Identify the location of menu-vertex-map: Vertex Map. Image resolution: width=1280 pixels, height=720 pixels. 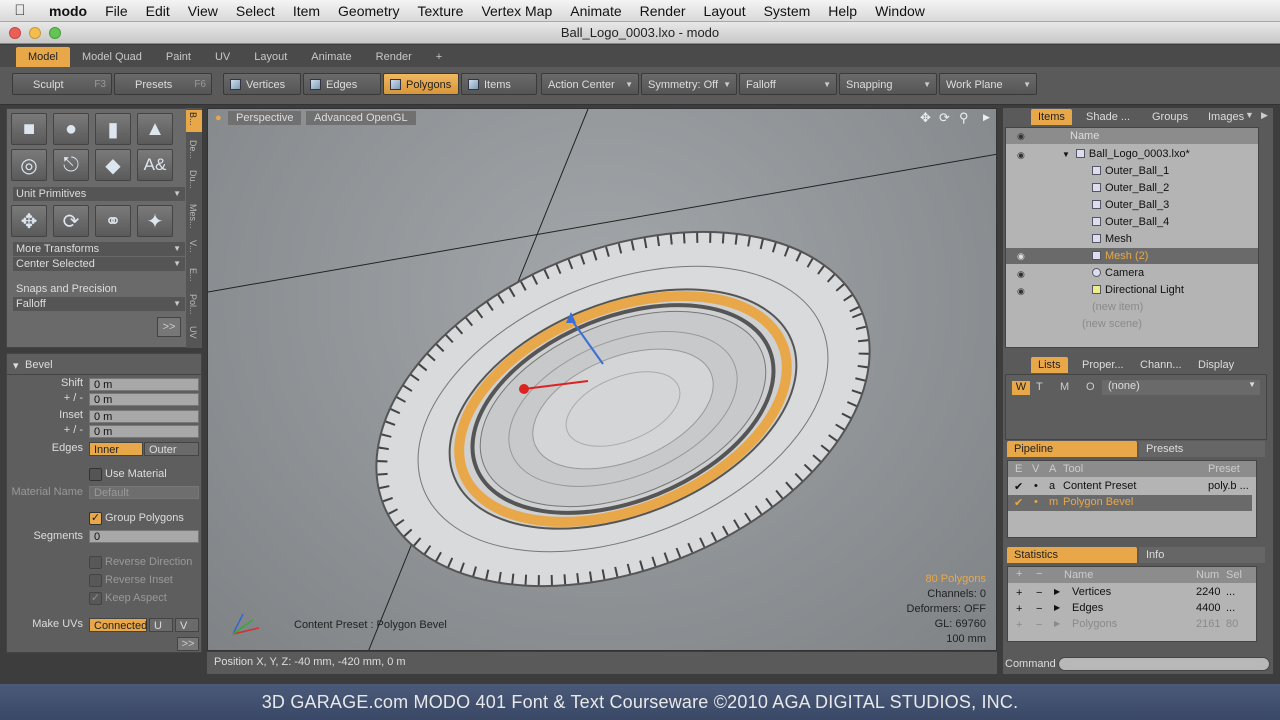
(516, 11).